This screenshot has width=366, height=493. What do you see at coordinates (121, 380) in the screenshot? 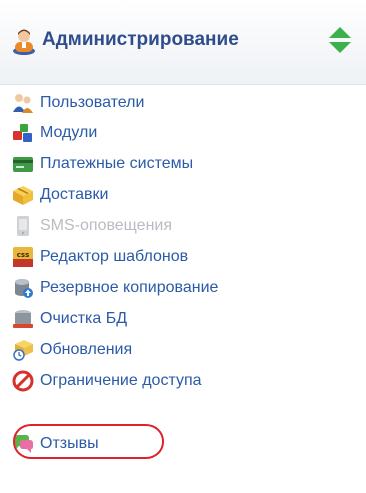
I see `menu-item-label: Ограничение доступа` at bounding box center [121, 380].